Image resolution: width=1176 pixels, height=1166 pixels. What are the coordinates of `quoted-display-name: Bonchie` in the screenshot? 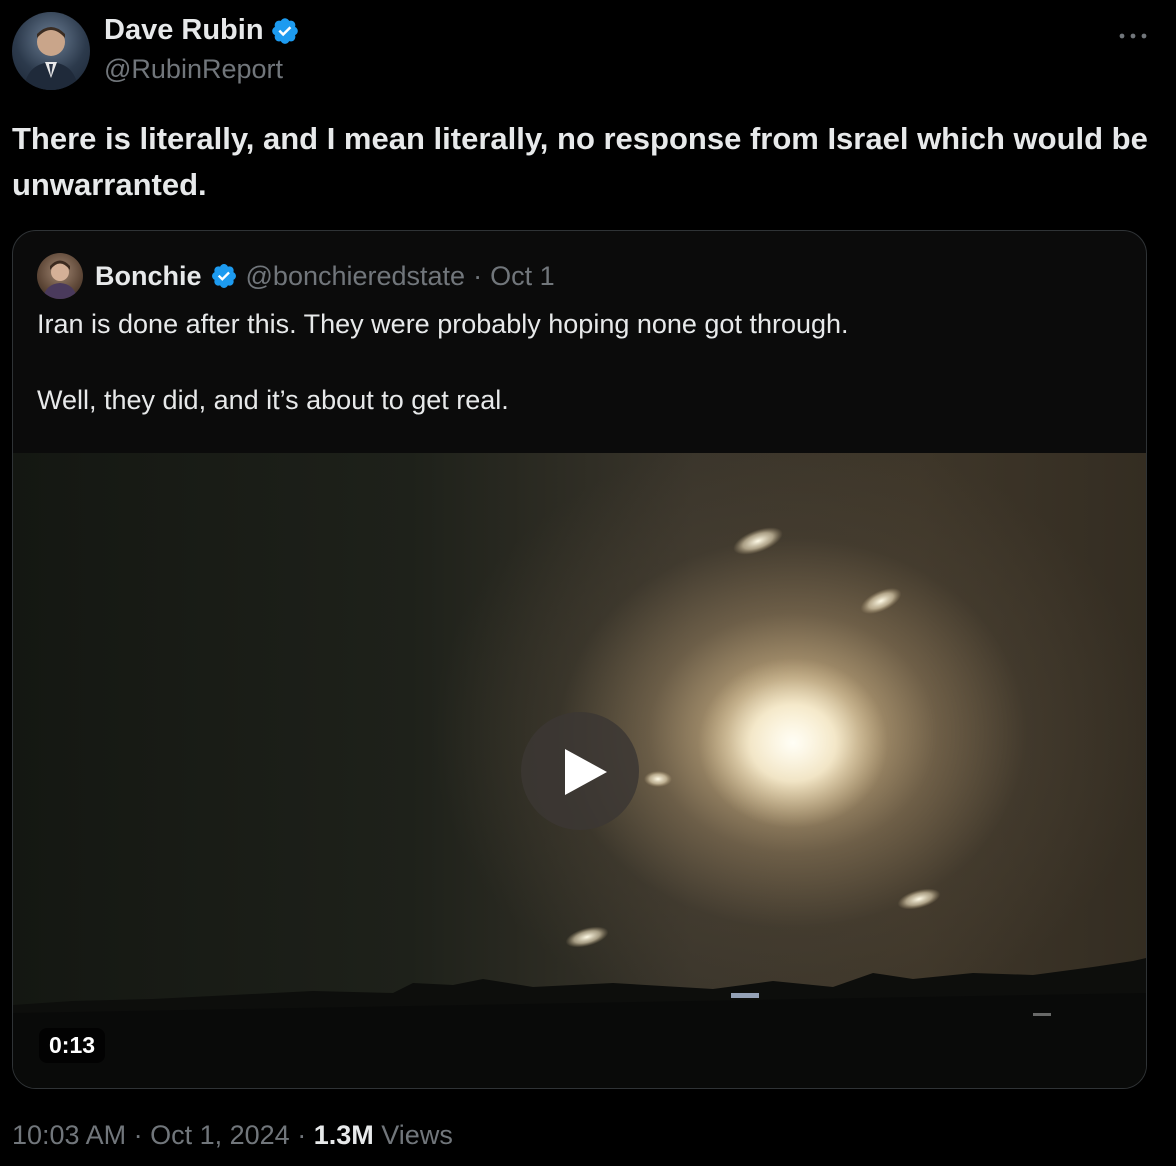 It's located at (148, 276).